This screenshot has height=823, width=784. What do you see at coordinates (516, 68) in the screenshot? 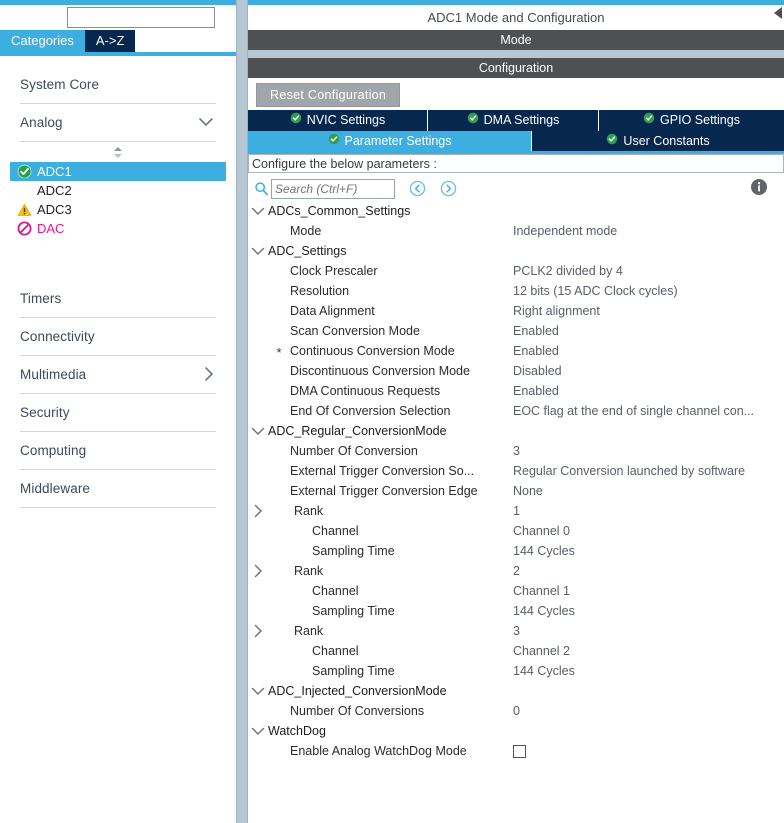
I see `configuration-section-header: Configuration` at bounding box center [516, 68].